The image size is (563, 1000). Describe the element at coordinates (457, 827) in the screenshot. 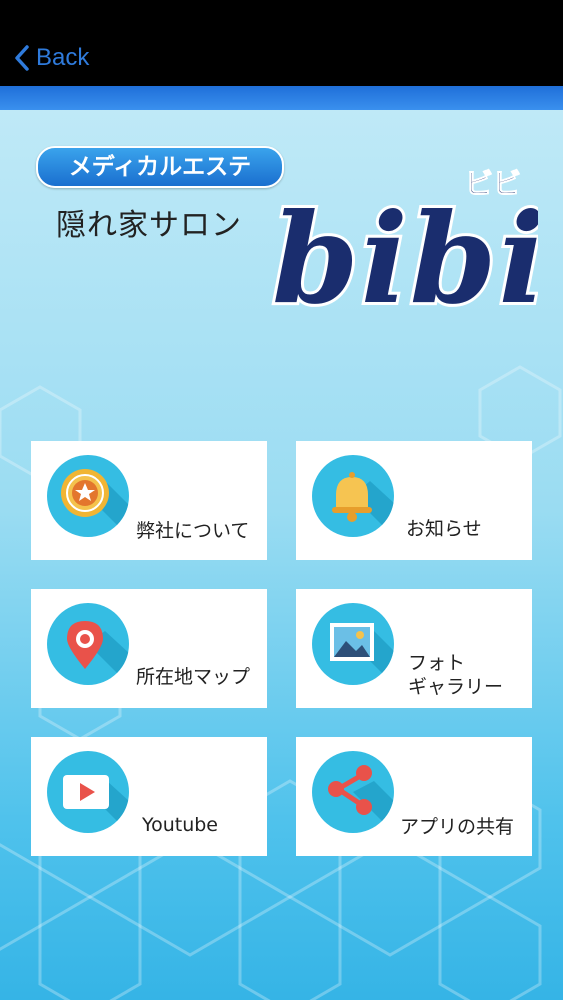

I see `menu-label-share: アプリの共有` at that location.